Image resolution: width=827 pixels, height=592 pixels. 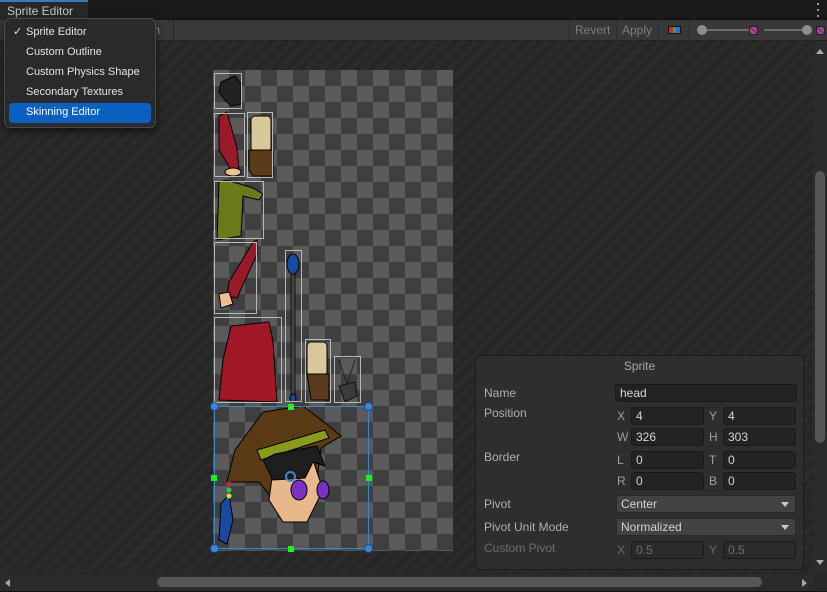 I want to click on position-y-label: Y, so click(x=713, y=416).